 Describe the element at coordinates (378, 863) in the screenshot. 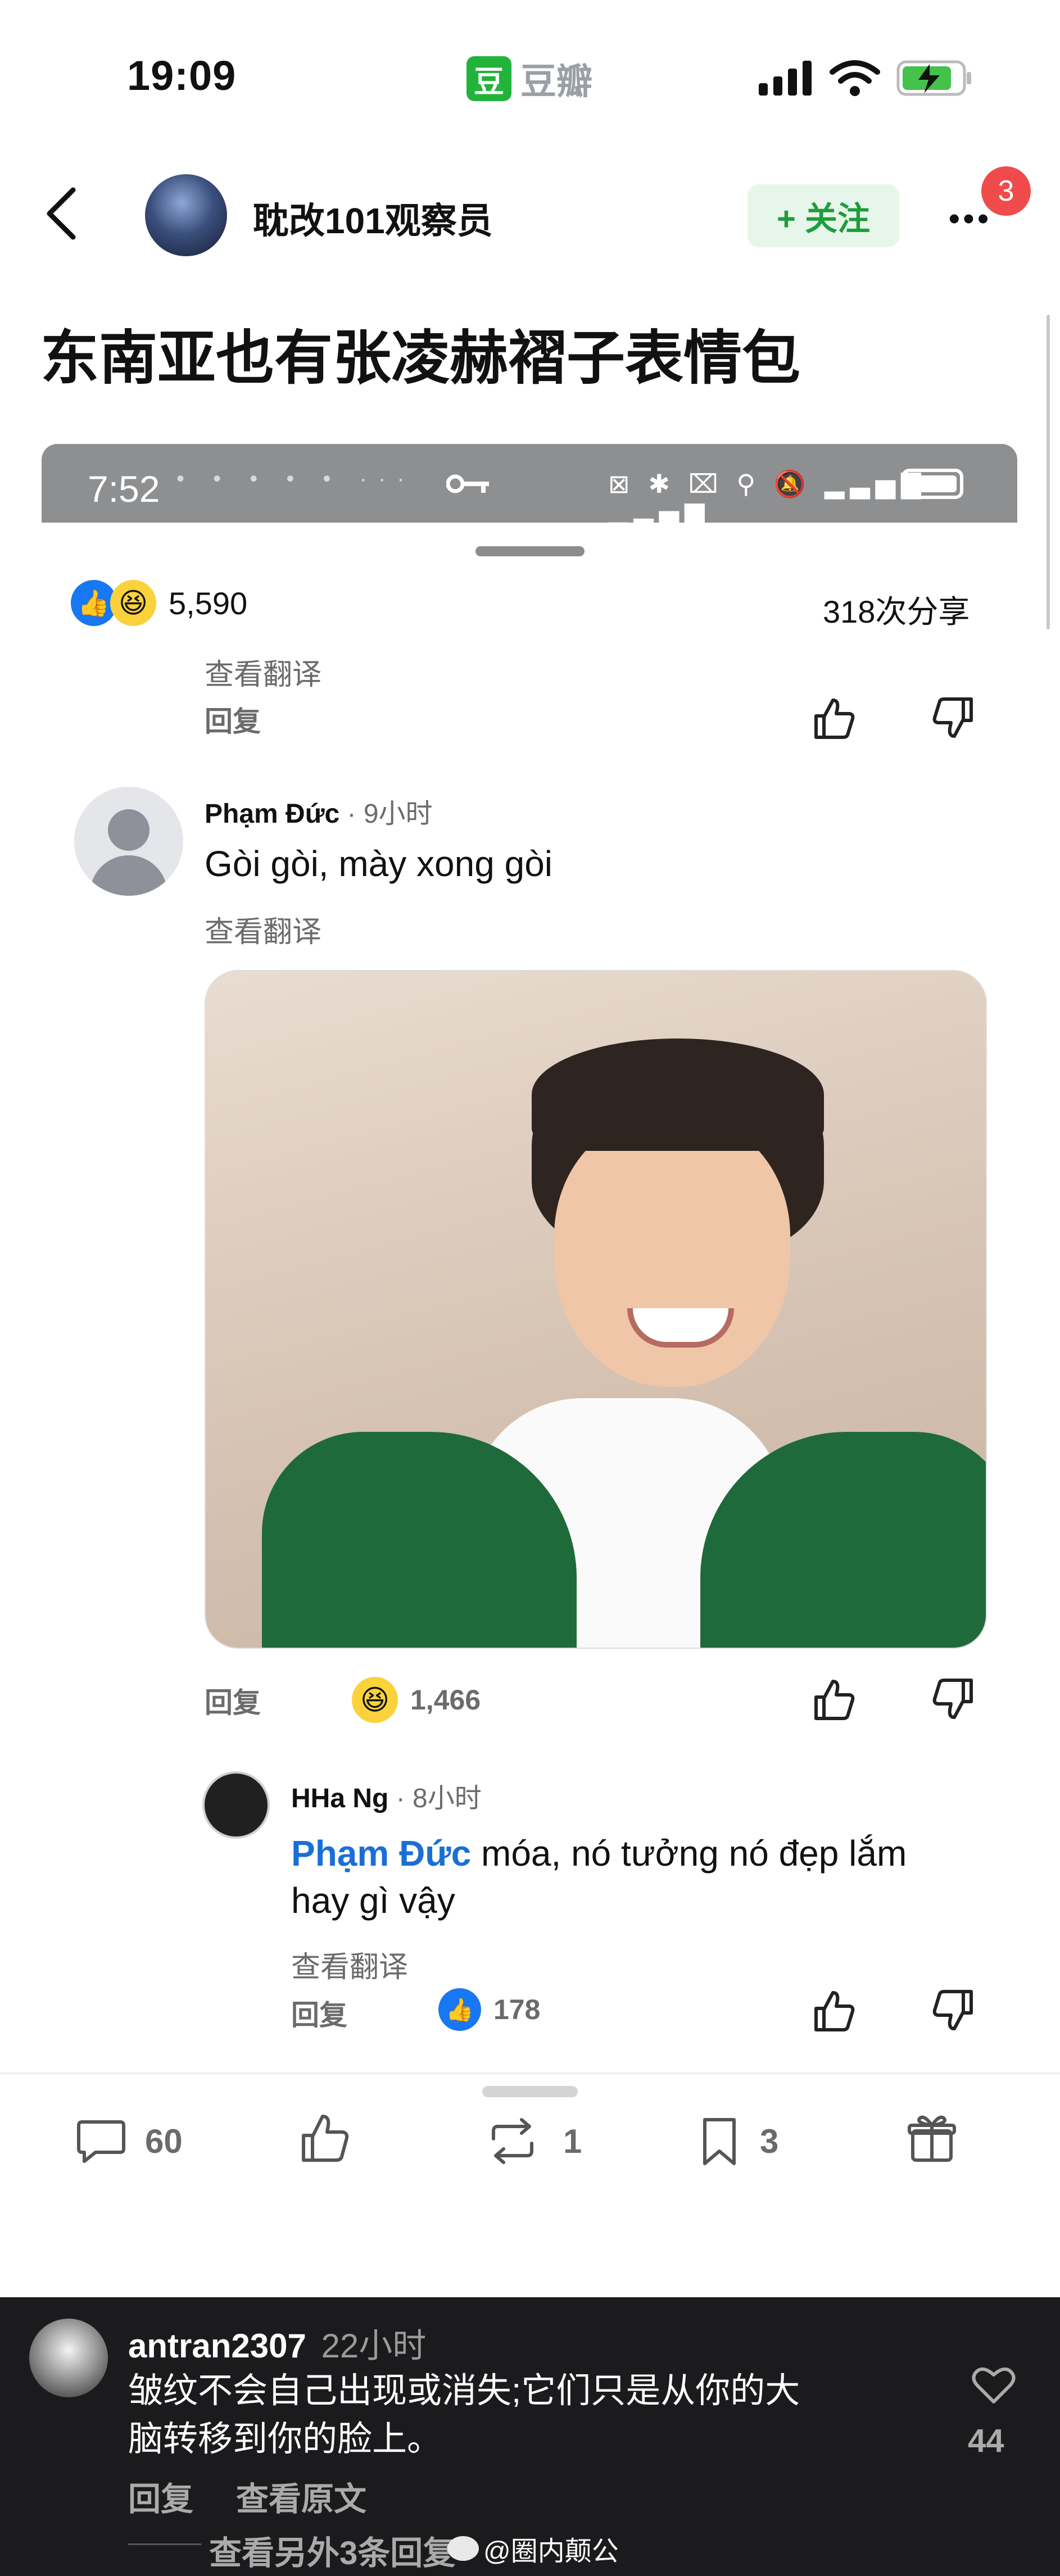

I see `comment-text: Gòi gòi, mày xong gòi` at that location.